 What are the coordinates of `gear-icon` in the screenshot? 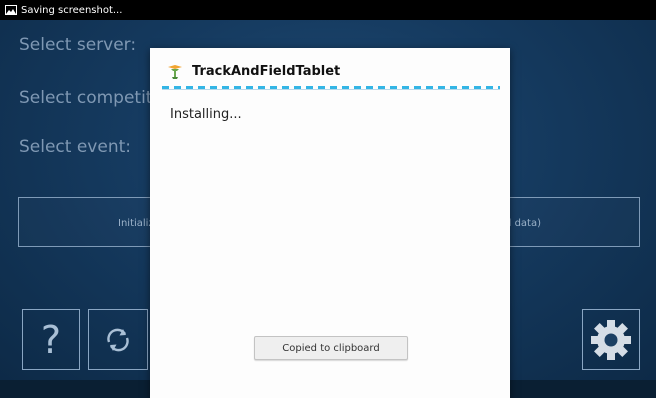 It's located at (611, 339).